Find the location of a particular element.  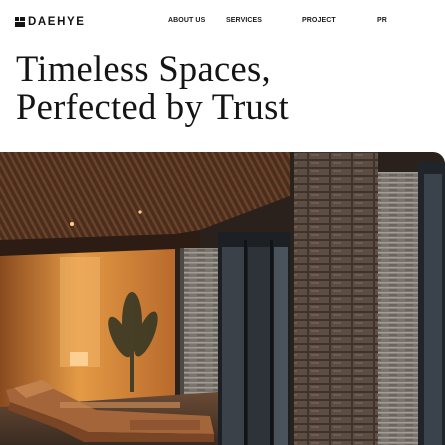

nav-services: SERVICES is located at coordinates (244, 20).